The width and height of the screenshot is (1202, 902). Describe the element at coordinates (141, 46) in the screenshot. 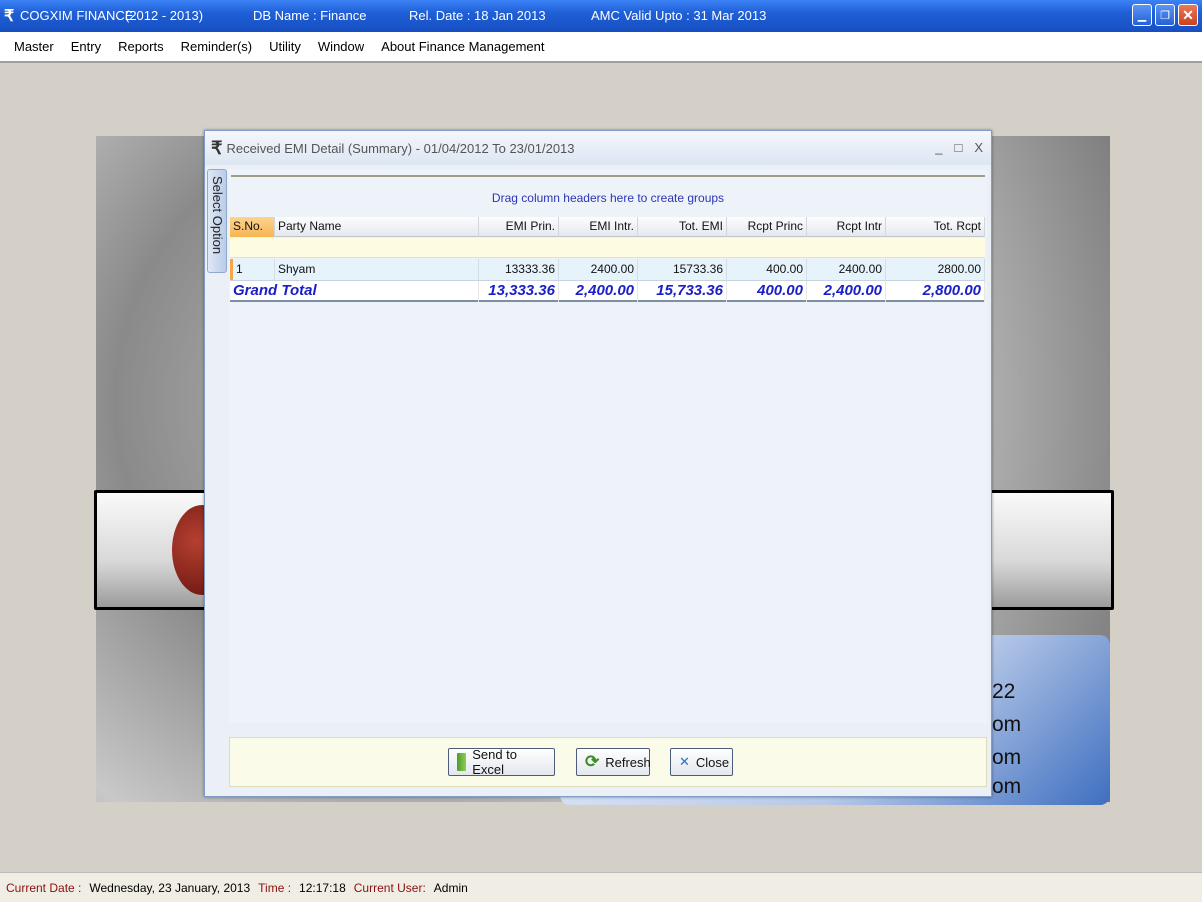

I see `menu-reports: Reports` at that location.